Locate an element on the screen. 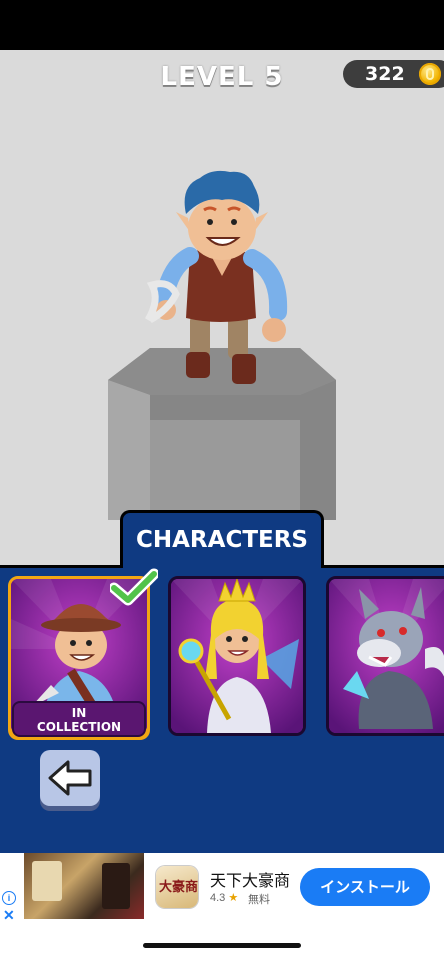  back-button is located at coordinates (70, 778).